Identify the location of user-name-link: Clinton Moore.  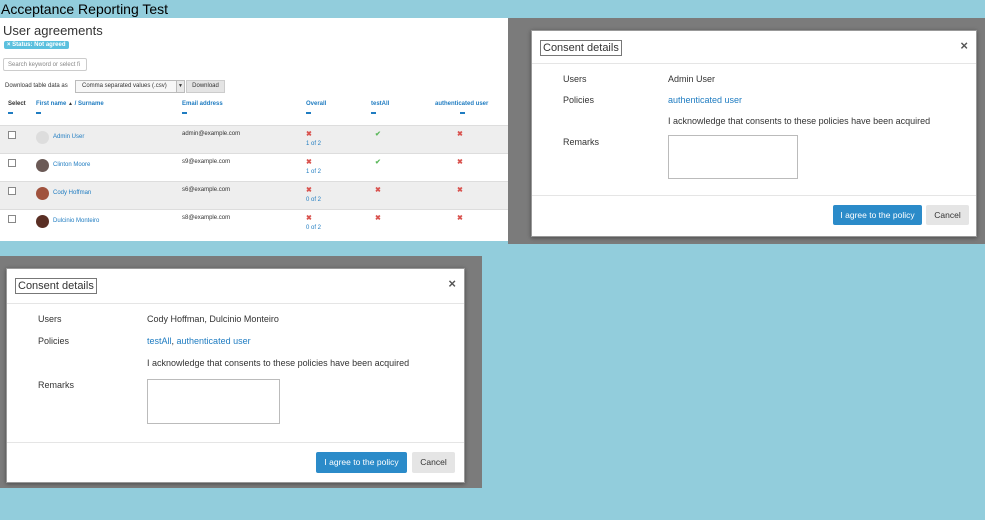
(71, 165).